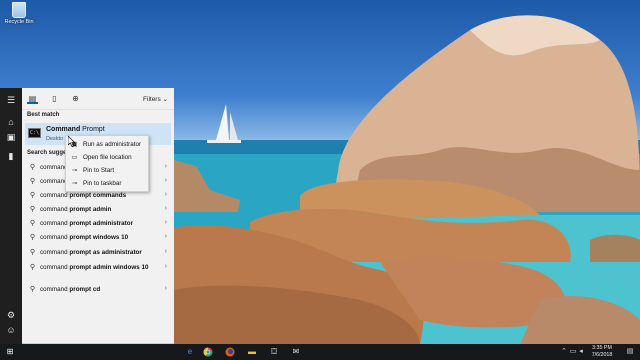 This screenshot has width=640, height=360. Describe the element at coordinates (19, 10) in the screenshot. I see `recycle-bin-icon` at that location.